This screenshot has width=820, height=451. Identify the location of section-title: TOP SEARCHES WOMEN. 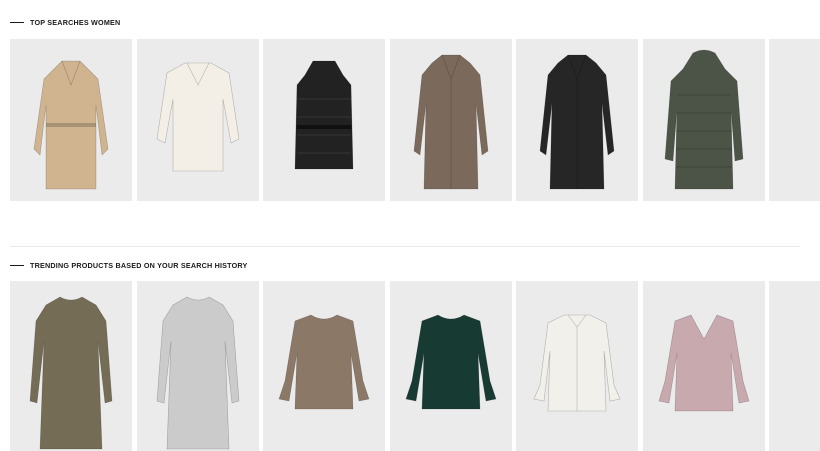
(65, 22).